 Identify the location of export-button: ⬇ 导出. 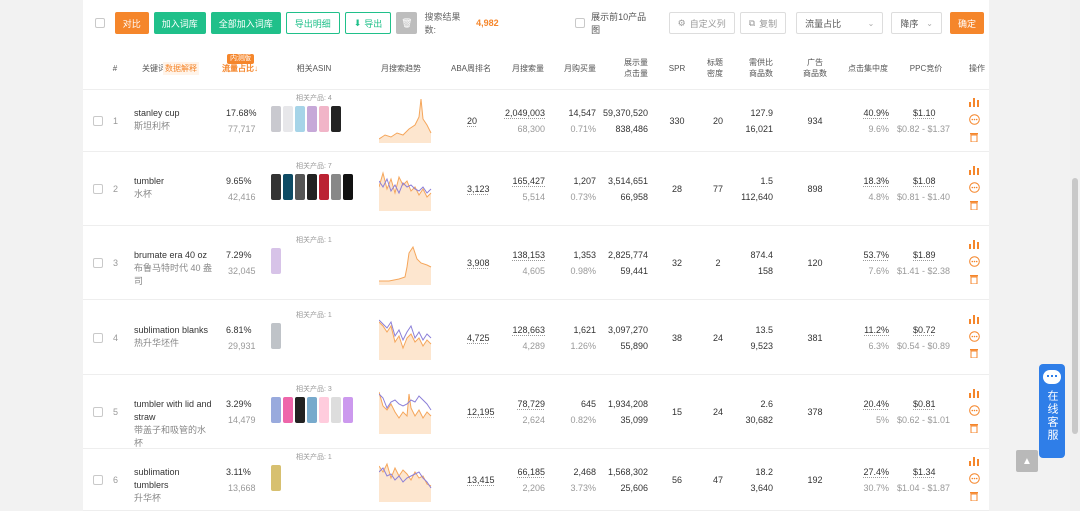
(368, 23).